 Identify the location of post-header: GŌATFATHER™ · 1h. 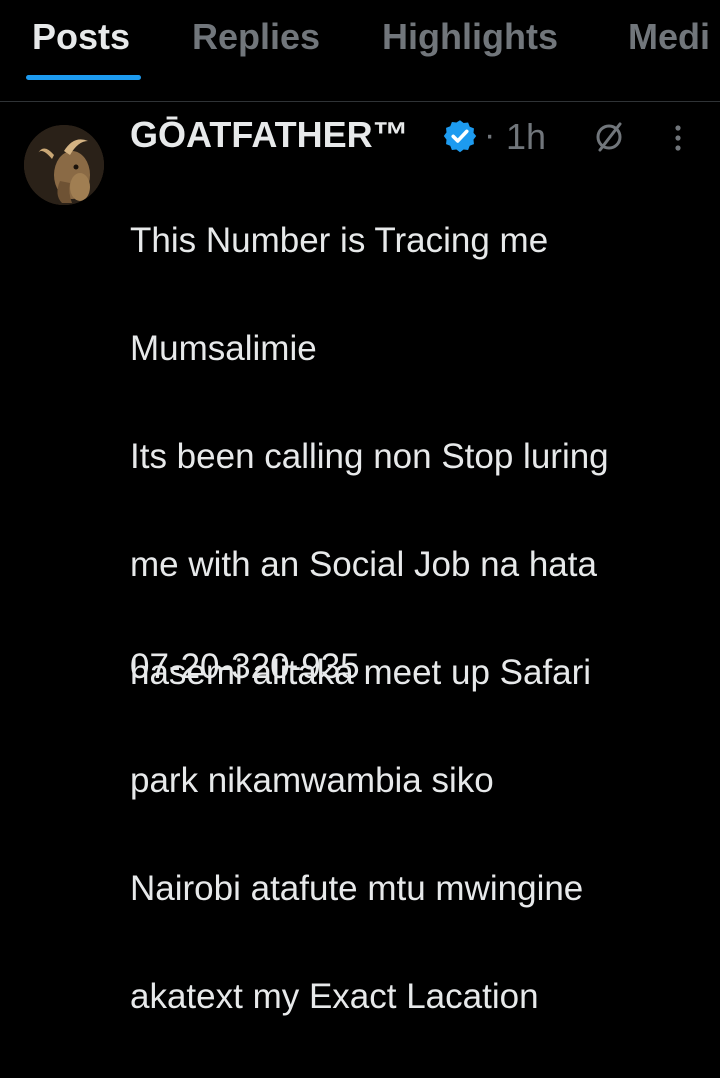
(420, 137).